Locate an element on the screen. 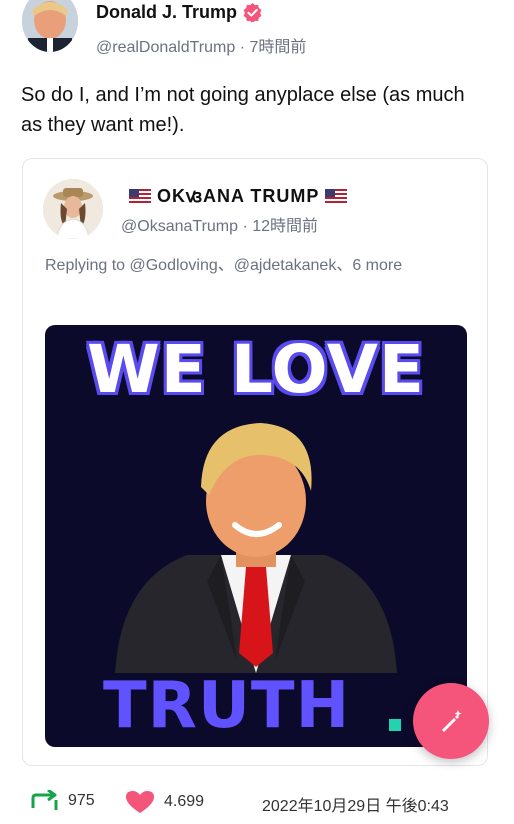  quoted-author-name: OKꟃANA TRUMP is located at coordinates (238, 196).